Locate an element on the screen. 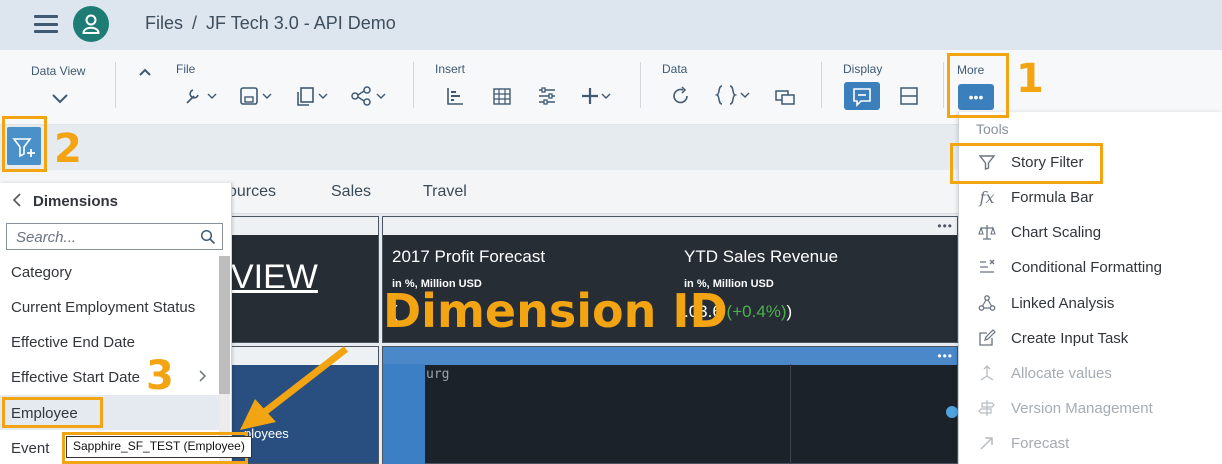 This screenshot has height=464, width=1222. arrow-annotation is located at coordinates (294, 388).